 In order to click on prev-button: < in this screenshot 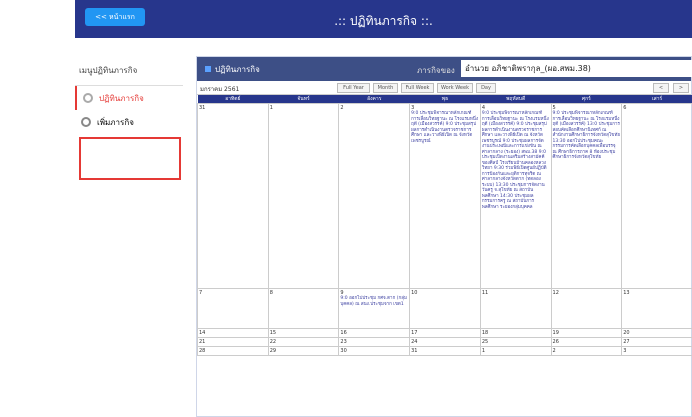, I will do `click(661, 88)`.